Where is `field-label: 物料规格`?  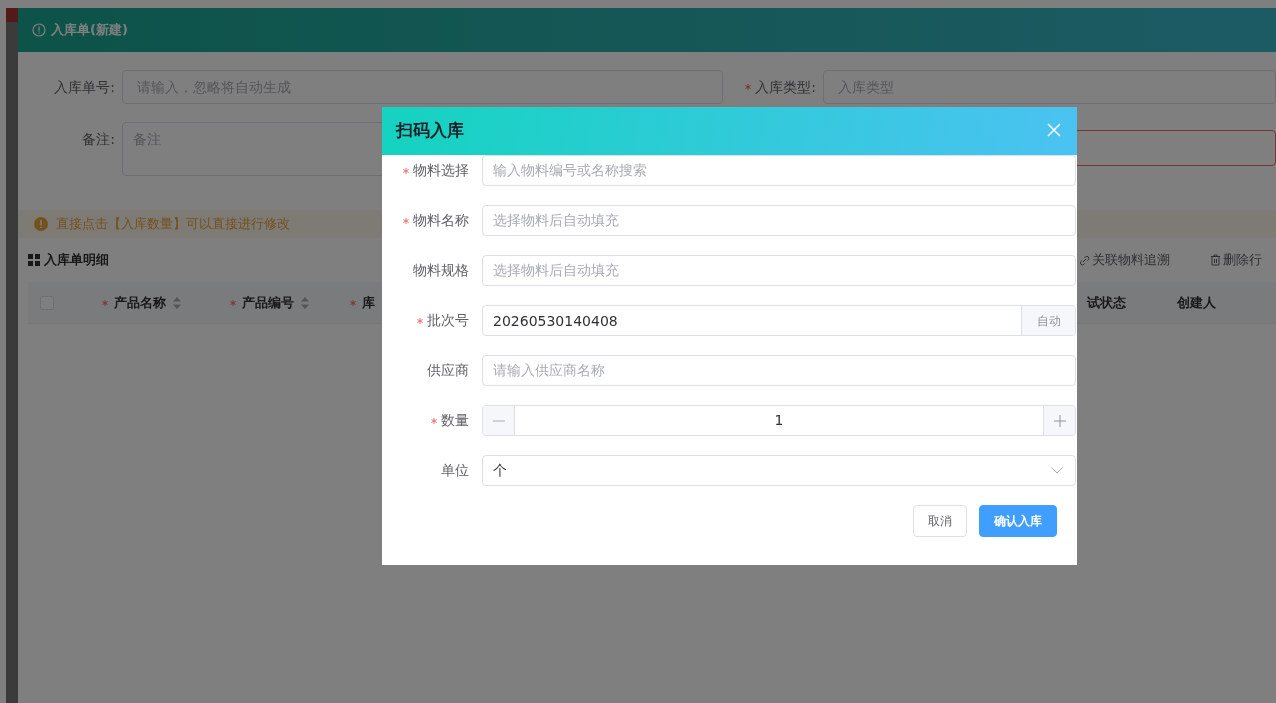 field-label: 物料规格 is located at coordinates (441, 270).